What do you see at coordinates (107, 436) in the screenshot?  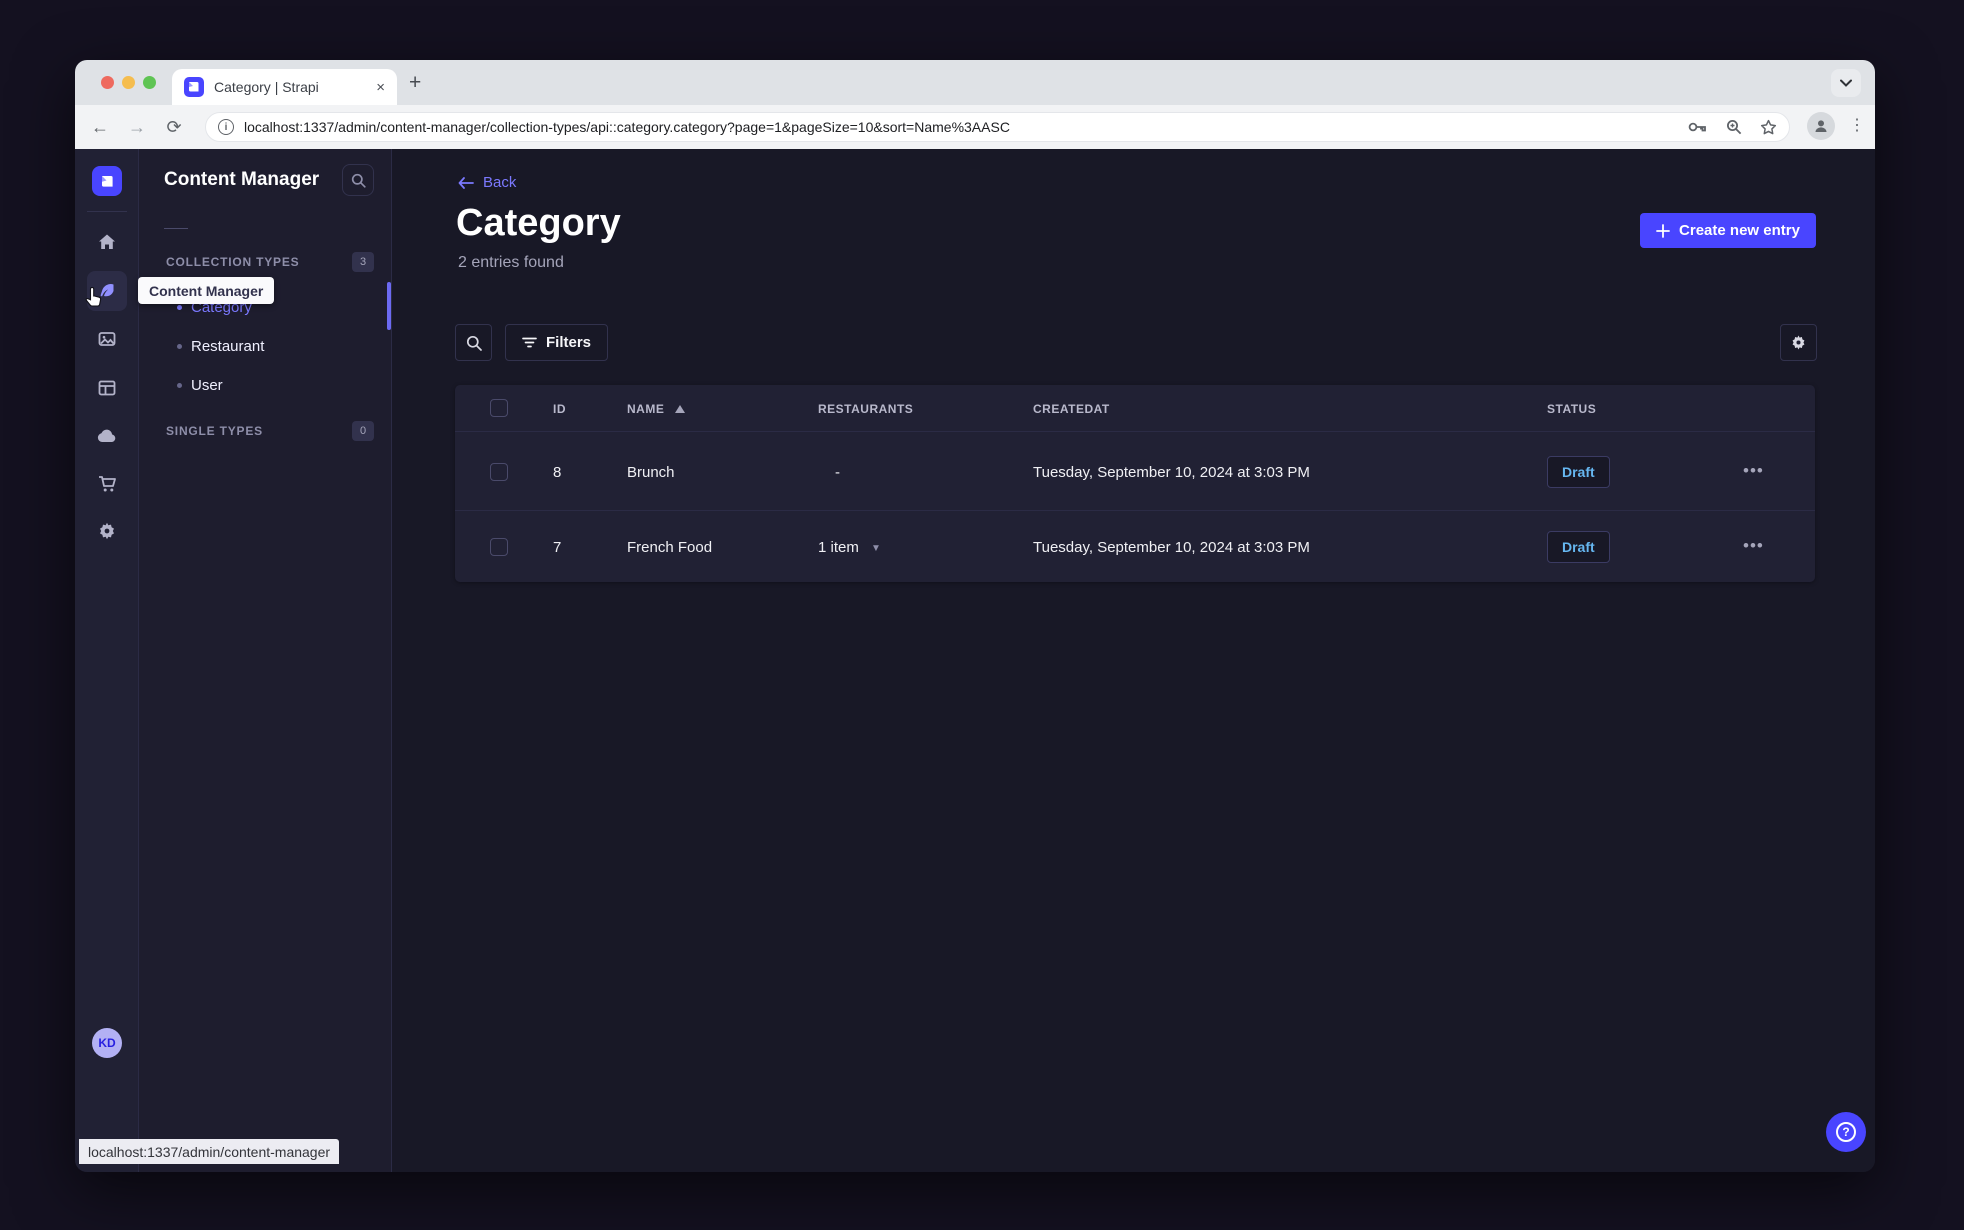 I see `cloud-icon` at bounding box center [107, 436].